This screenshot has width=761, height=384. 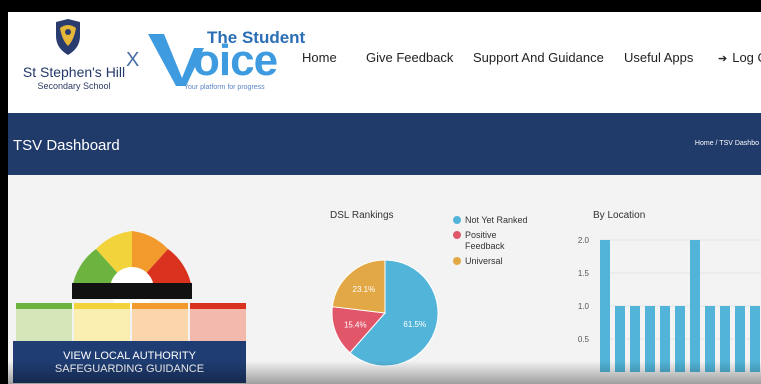 I want to click on pie-slice-label: 23.1%, so click(x=364, y=289).